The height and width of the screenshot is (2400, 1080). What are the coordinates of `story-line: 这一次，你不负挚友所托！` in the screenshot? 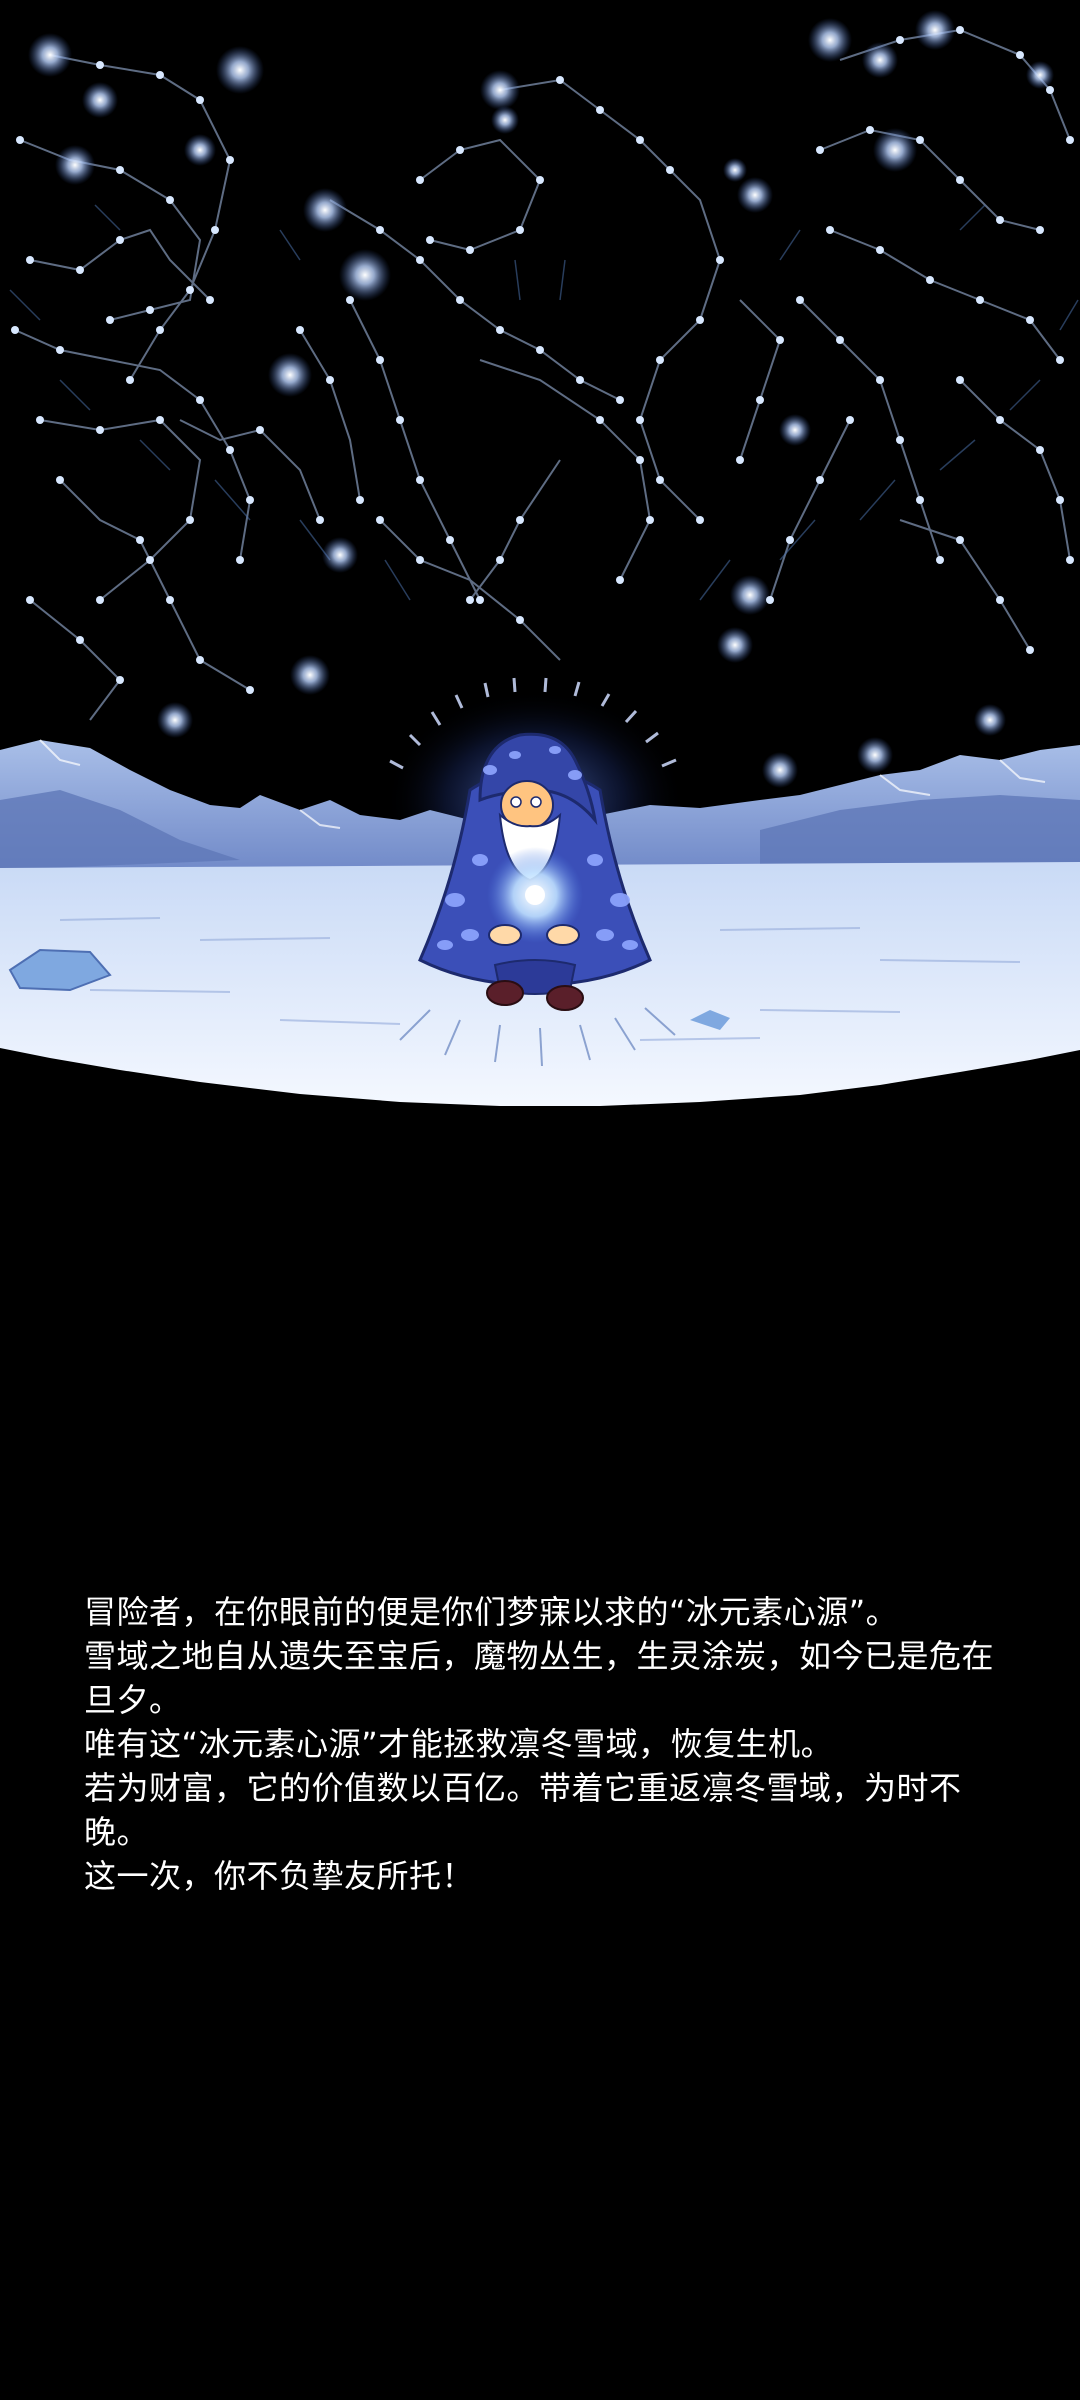 It's located at (279, 1876).